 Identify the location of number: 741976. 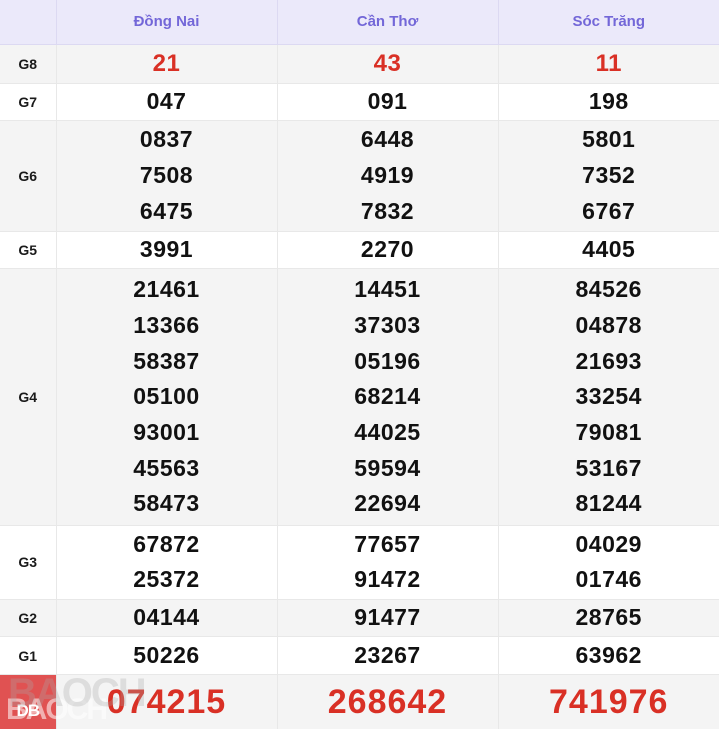
(609, 701).